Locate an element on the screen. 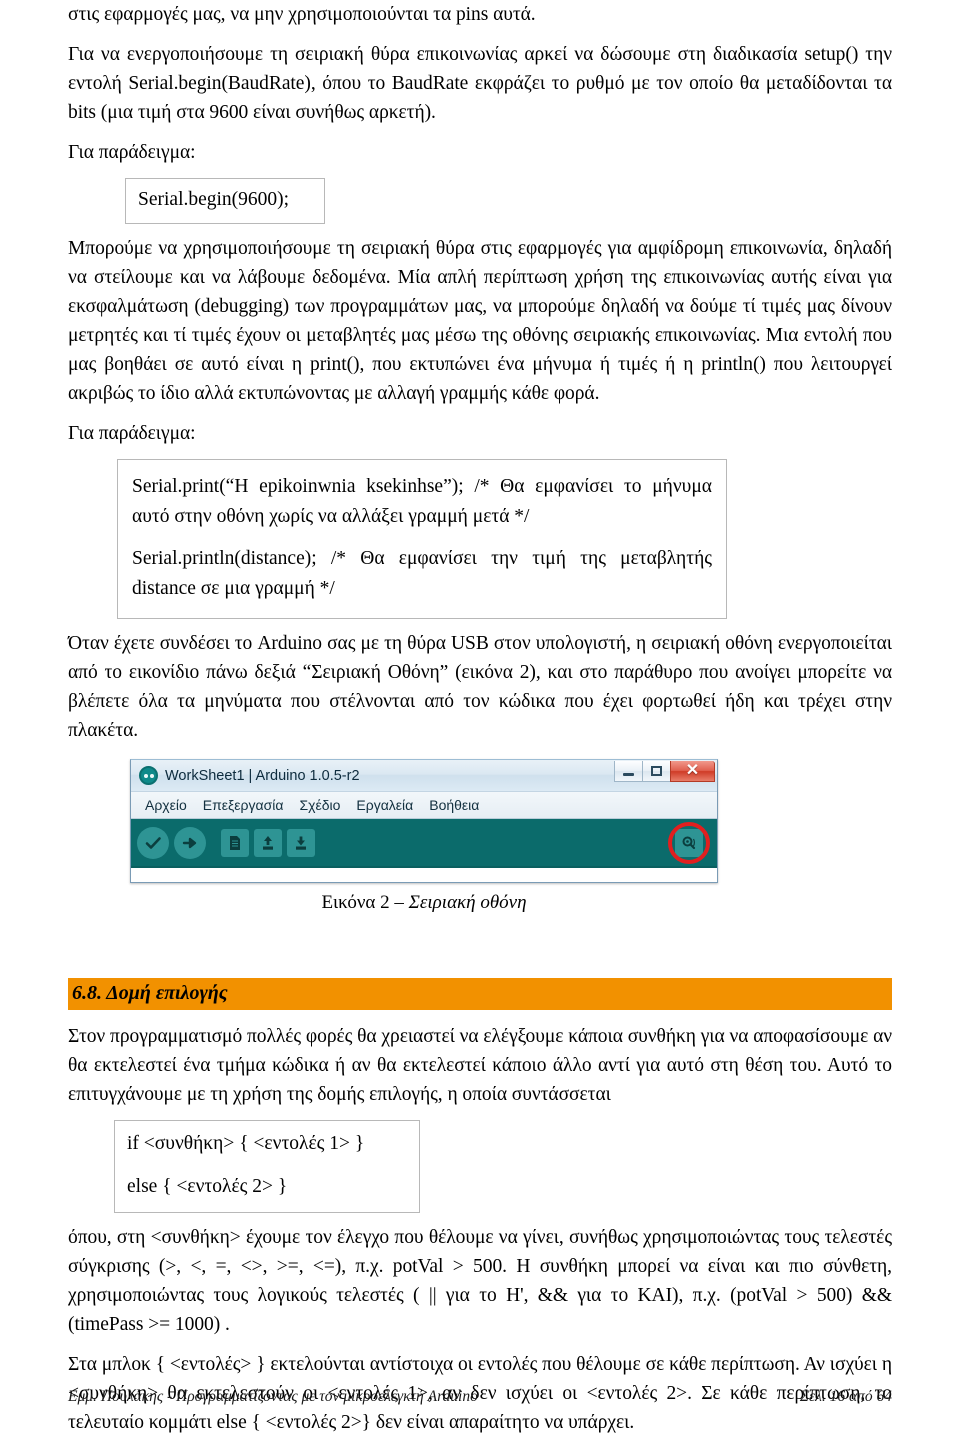 This screenshot has width=960, height=1448. minimize-button is located at coordinates (628, 771).